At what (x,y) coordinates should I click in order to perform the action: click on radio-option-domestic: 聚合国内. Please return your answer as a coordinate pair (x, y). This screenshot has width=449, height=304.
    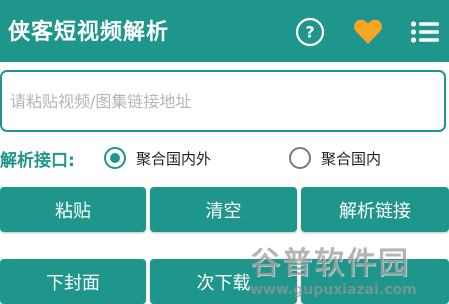
    Looking at the image, I should click on (335, 158).